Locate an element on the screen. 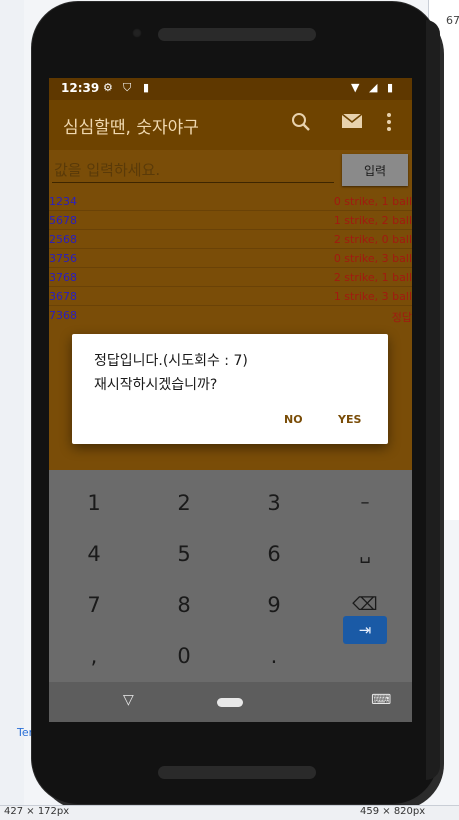 The image size is (459, 820). camera is located at coordinates (137, 33).